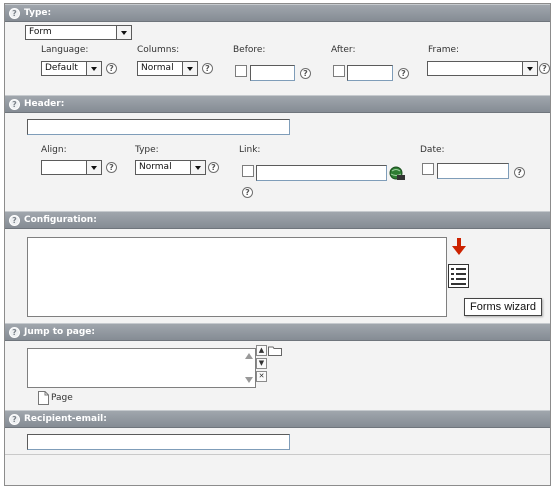 The width and height of the screenshot is (553, 488). What do you see at coordinates (503, 307) in the screenshot?
I see `forms-wizard-tooltip: Forms wizard` at bounding box center [503, 307].